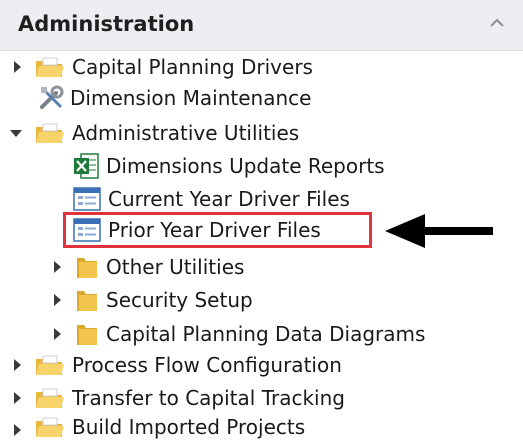  Describe the element at coordinates (208, 398) in the screenshot. I see `tree-item-label: Transfer to Capital Tracking` at that location.